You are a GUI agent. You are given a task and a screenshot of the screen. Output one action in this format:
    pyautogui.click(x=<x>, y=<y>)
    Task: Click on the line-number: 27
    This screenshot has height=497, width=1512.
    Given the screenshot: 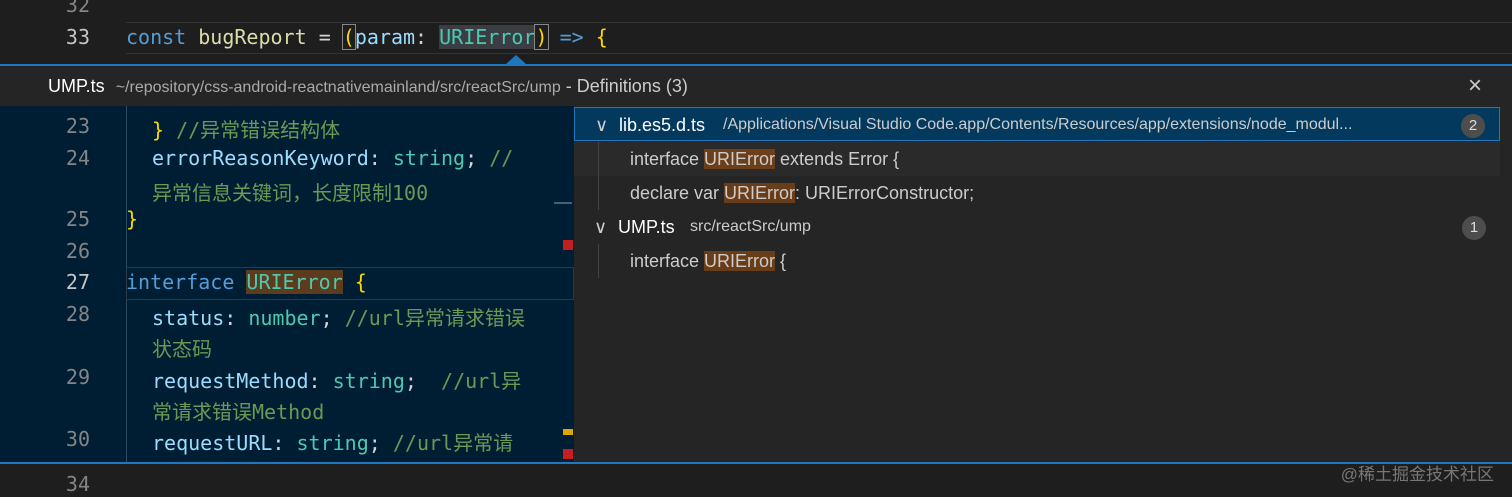 What is the action you would take?
    pyautogui.click(x=77, y=282)
    